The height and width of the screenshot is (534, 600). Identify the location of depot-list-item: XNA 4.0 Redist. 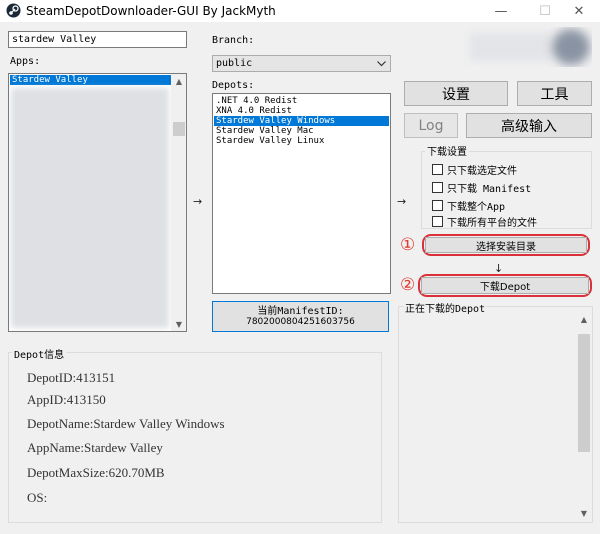
(301, 111).